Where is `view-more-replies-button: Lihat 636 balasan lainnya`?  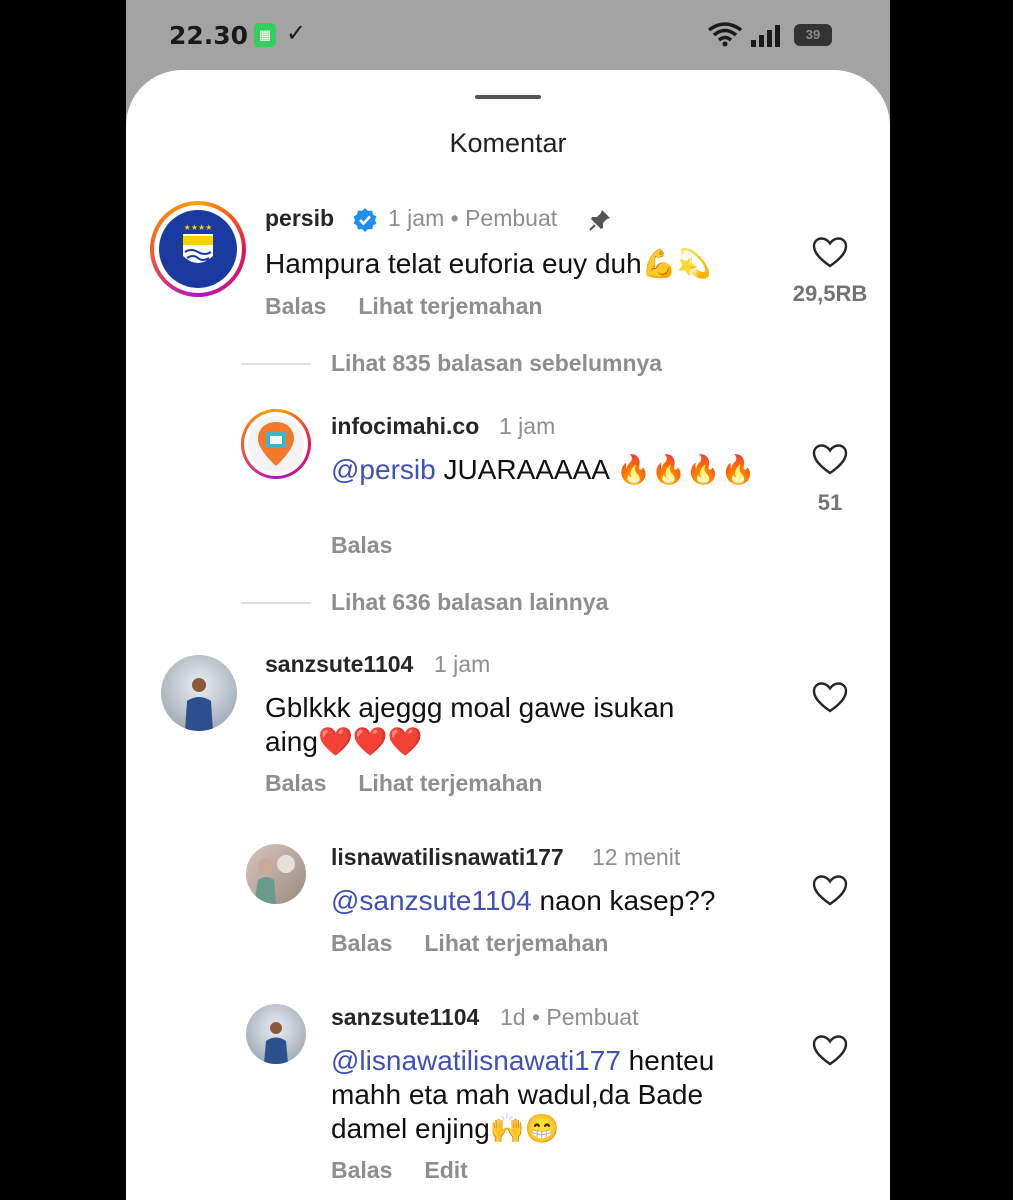
view-more-replies-button: Lihat 636 balasan lainnya is located at coordinates (469, 602).